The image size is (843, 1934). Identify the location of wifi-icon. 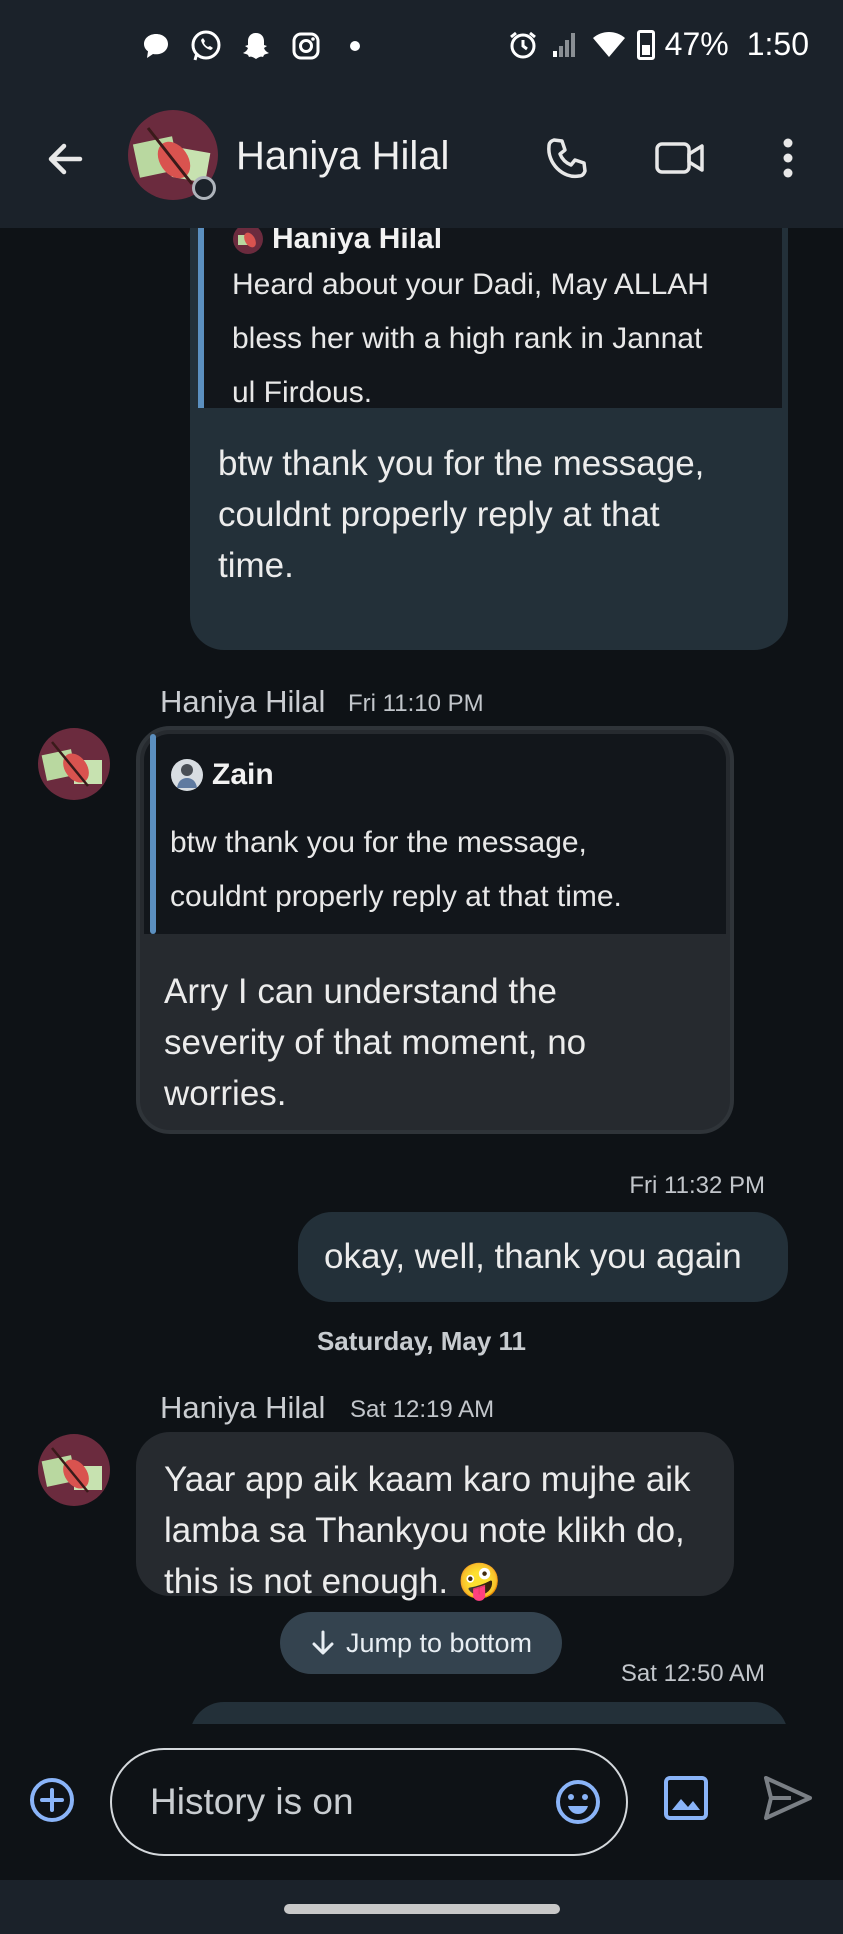
(608, 44).